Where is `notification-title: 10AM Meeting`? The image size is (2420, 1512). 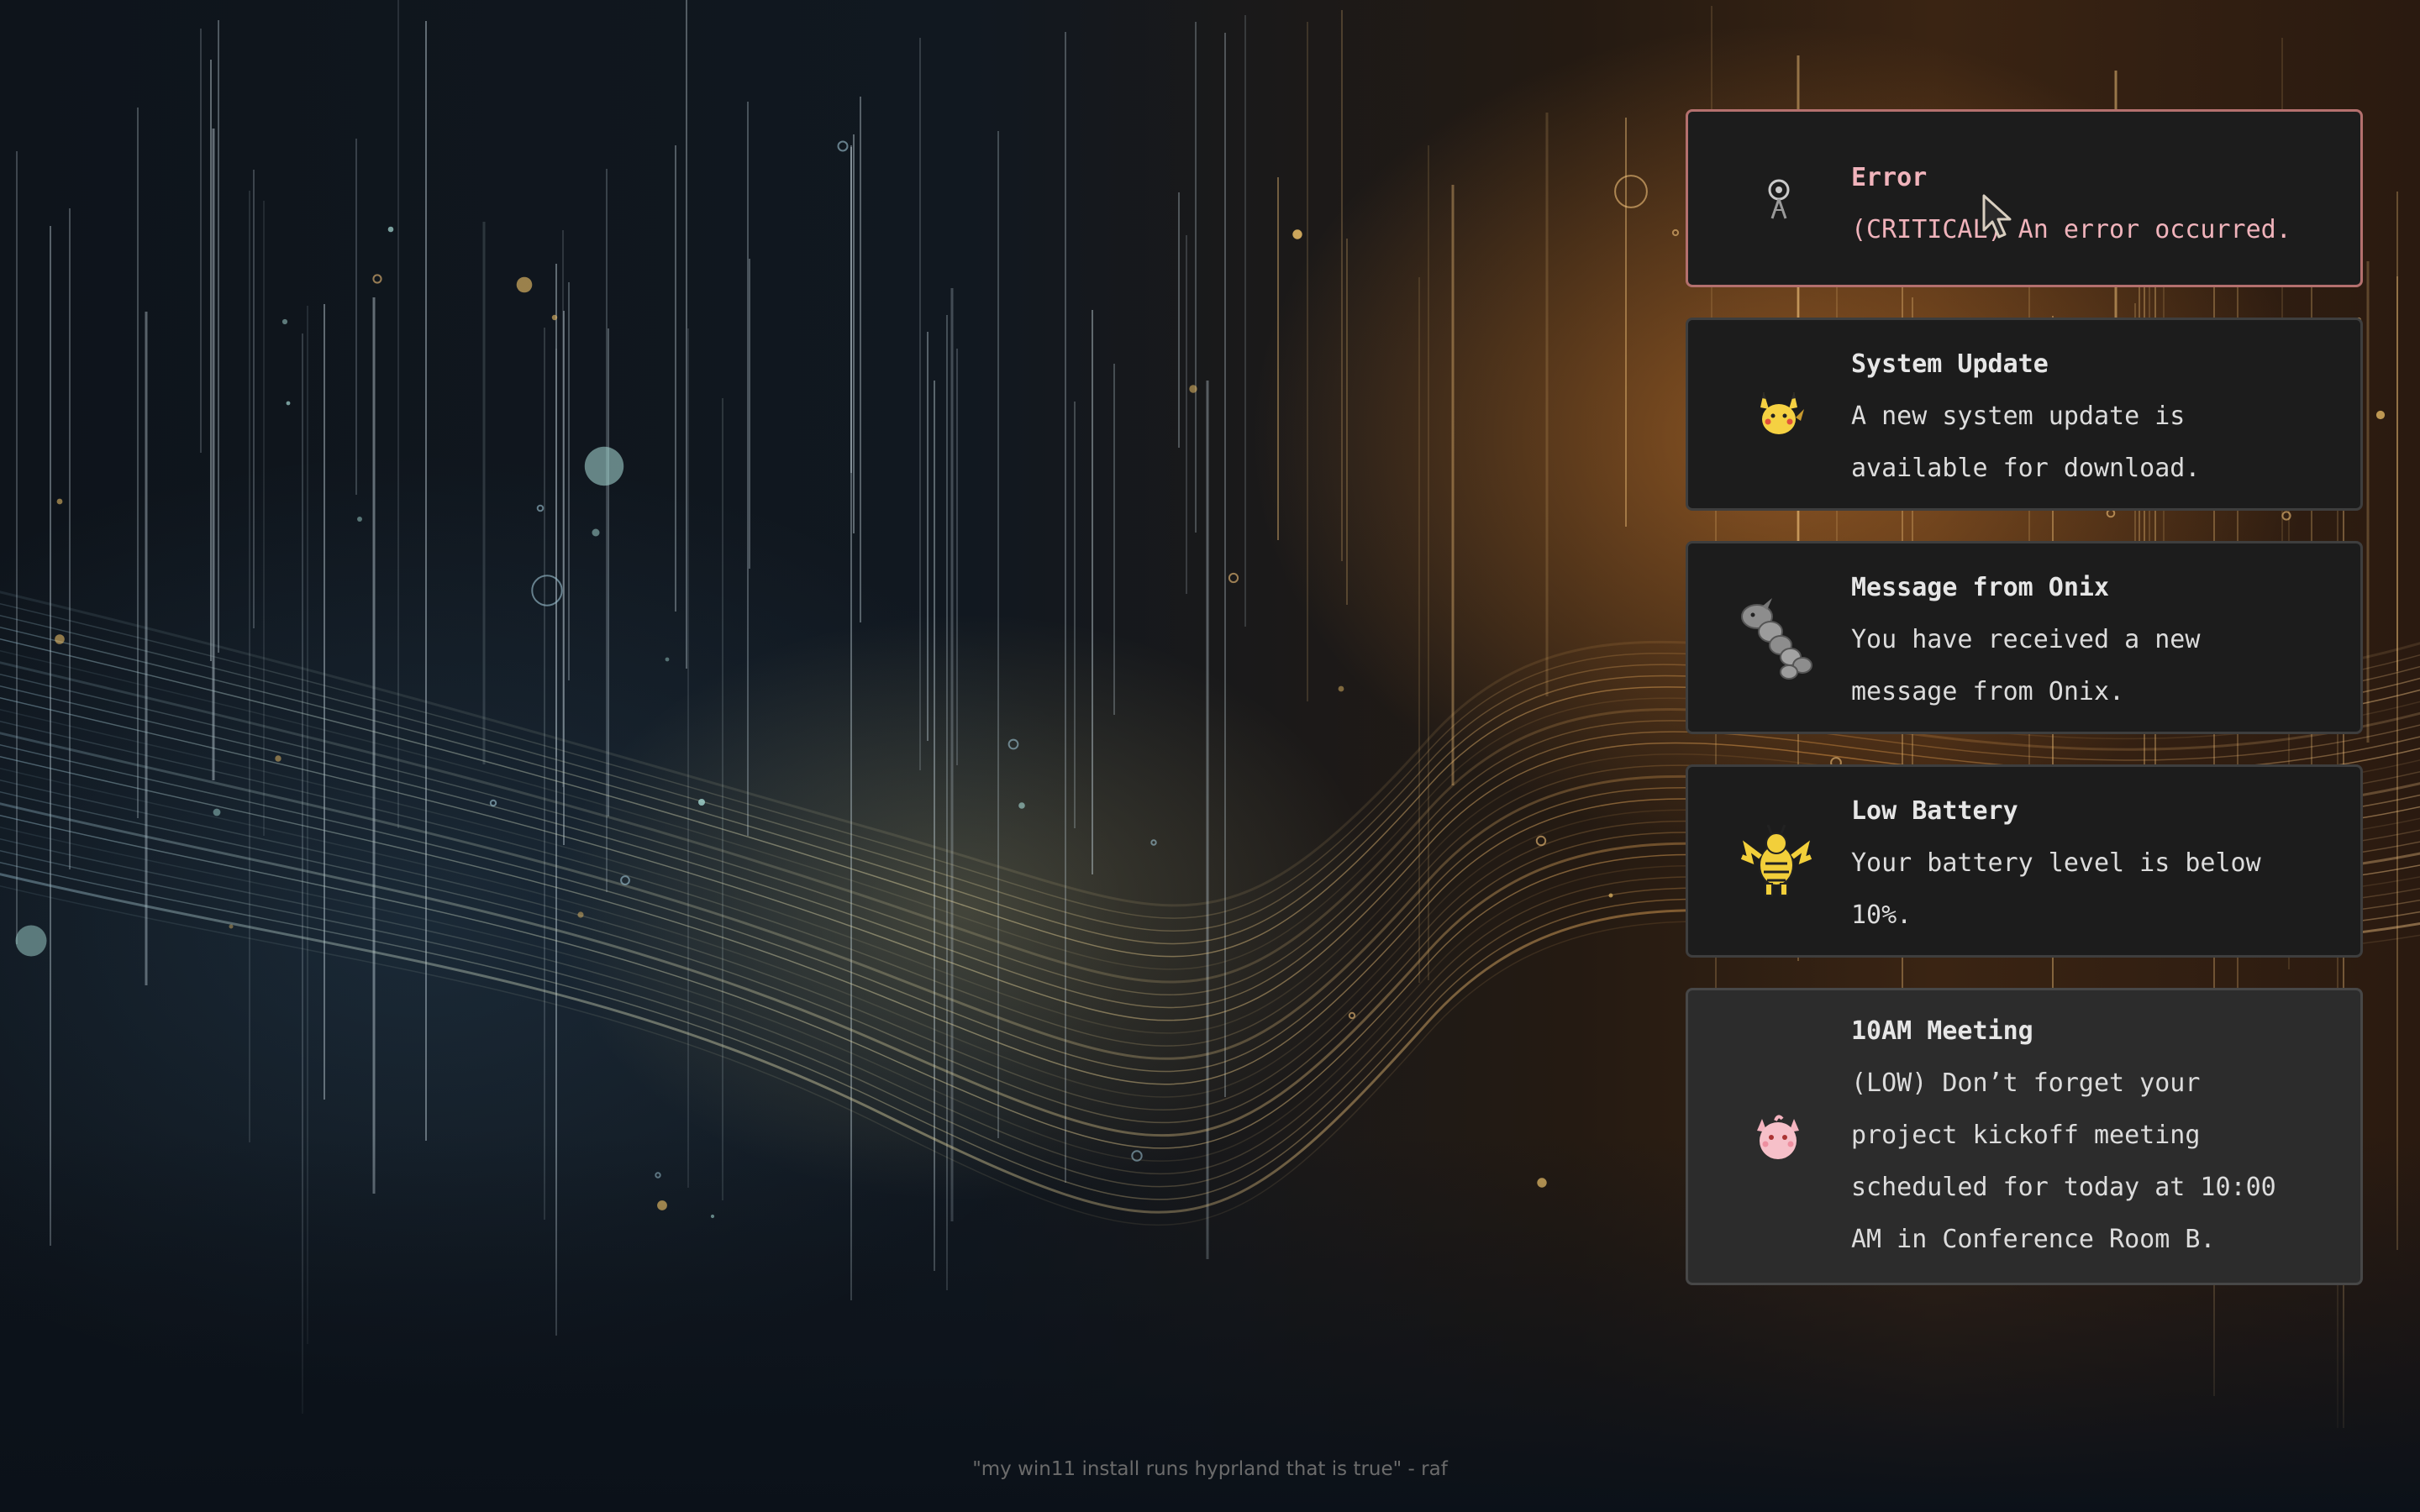 notification-title: 10AM Meeting is located at coordinates (1942, 1031).